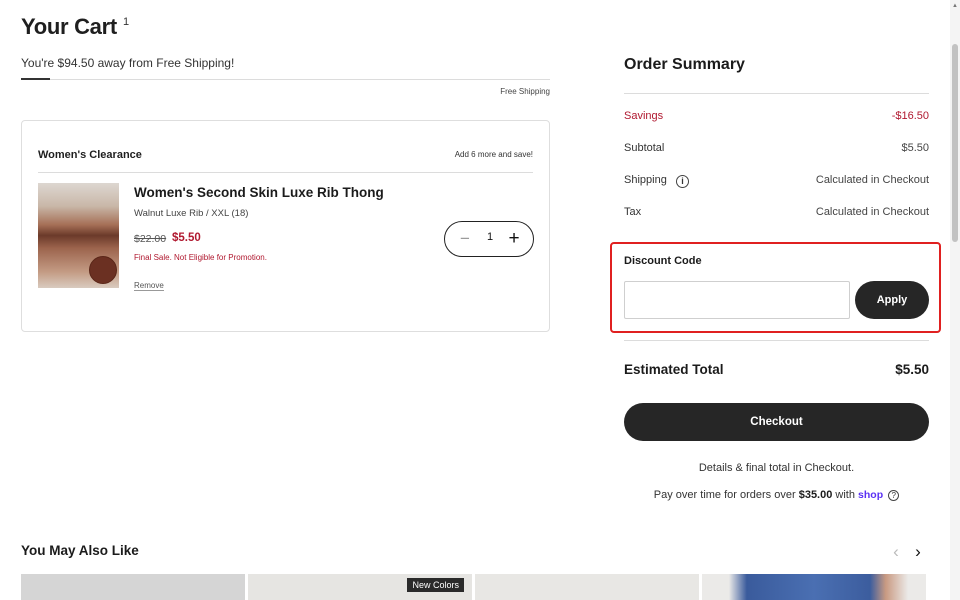 Image resolution: width=960 pixels, height=600 pixels. I want to click on recommendations-title: You May Also Like, so click(80, 550).